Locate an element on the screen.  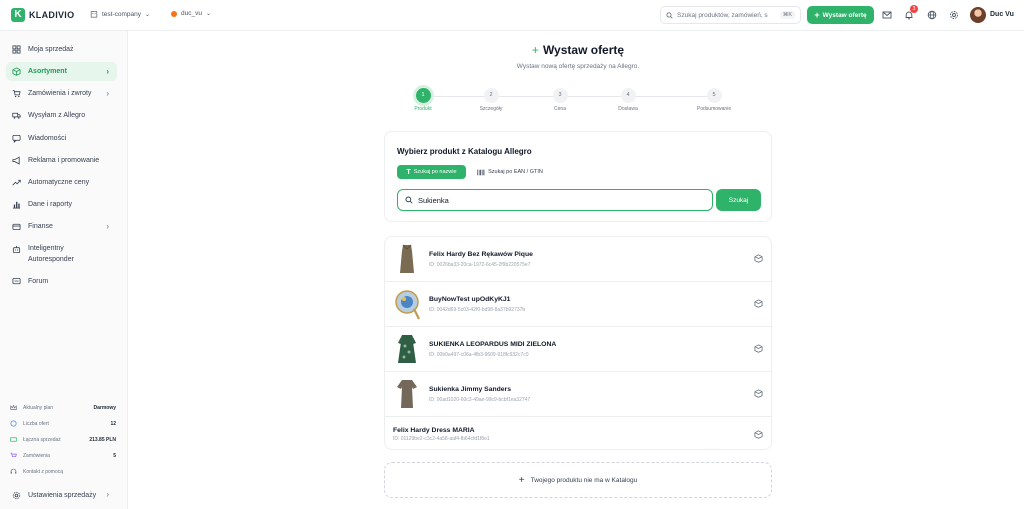
wallet-icon is located at coordinates (16, 226).